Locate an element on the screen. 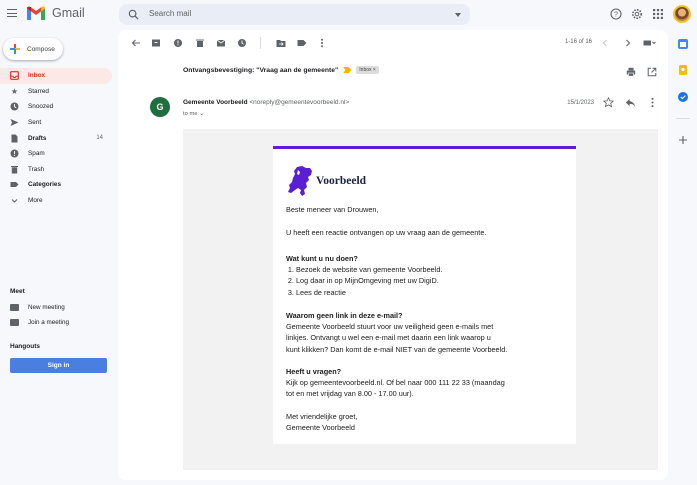  more-vert-icon is located at coordinates (322, 43).